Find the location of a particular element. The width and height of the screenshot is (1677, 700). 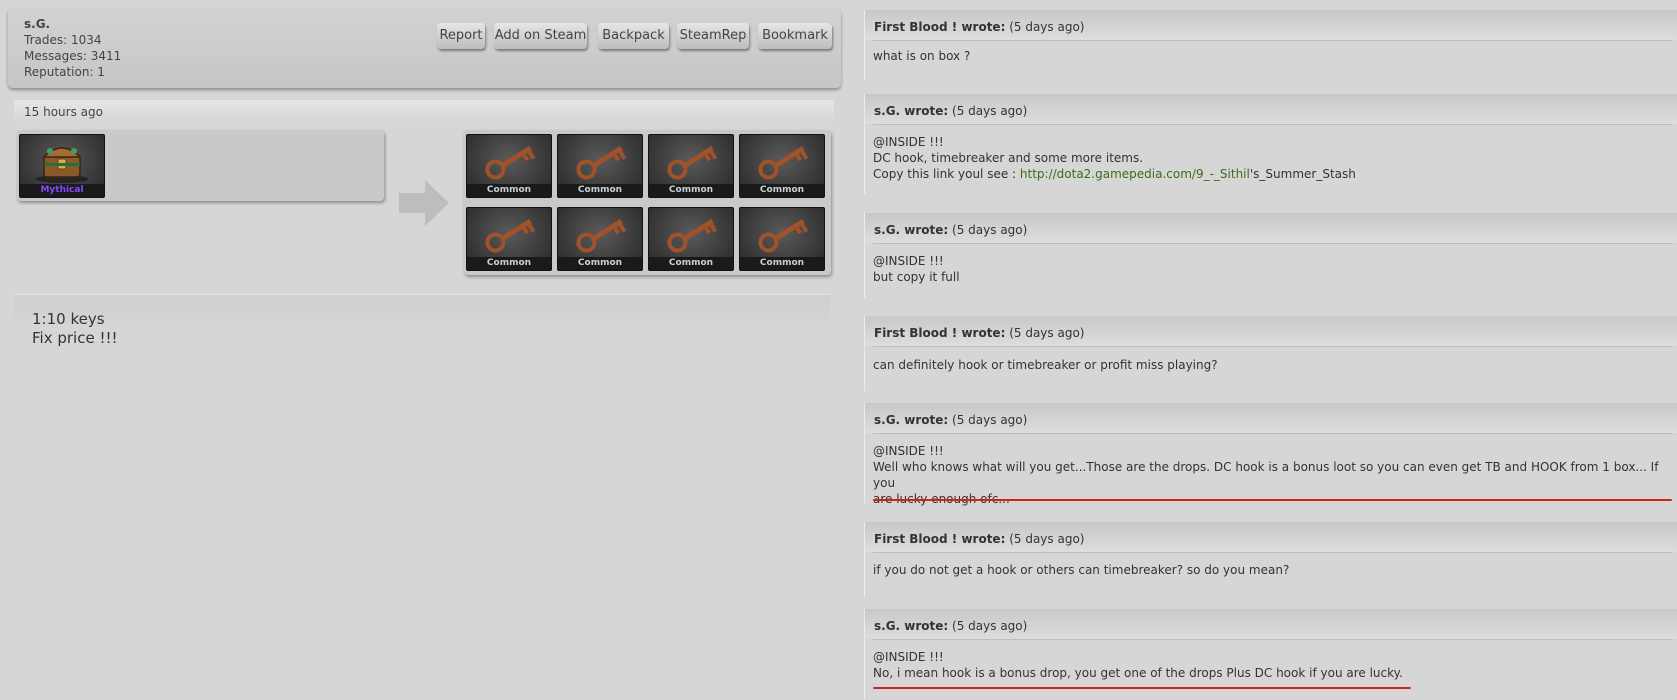

have-items-box: Mythical is located at coordinates (200, 165).